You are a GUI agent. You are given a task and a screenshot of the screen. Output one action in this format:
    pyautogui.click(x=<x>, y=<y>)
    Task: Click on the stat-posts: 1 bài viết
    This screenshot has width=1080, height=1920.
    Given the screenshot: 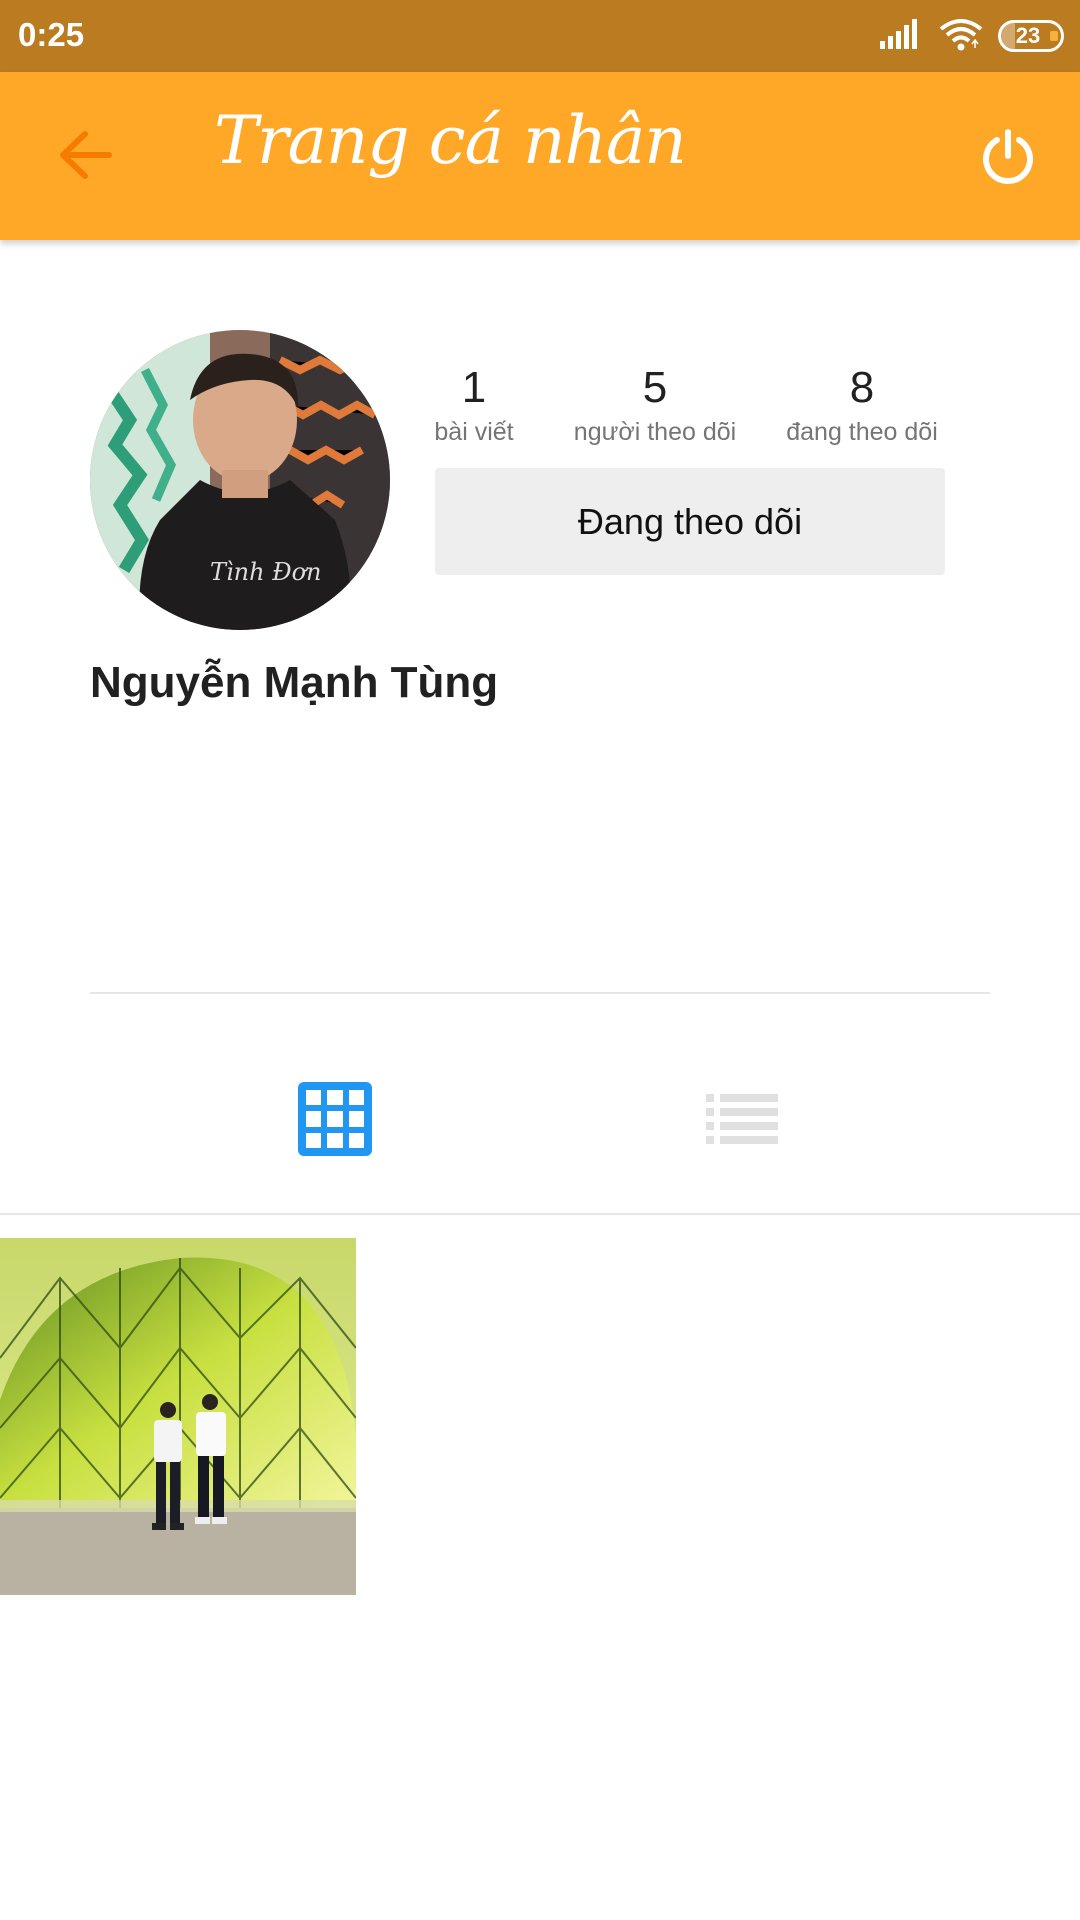 What is the action you would take?
    pyautogui.click(x=474, y=404)
    